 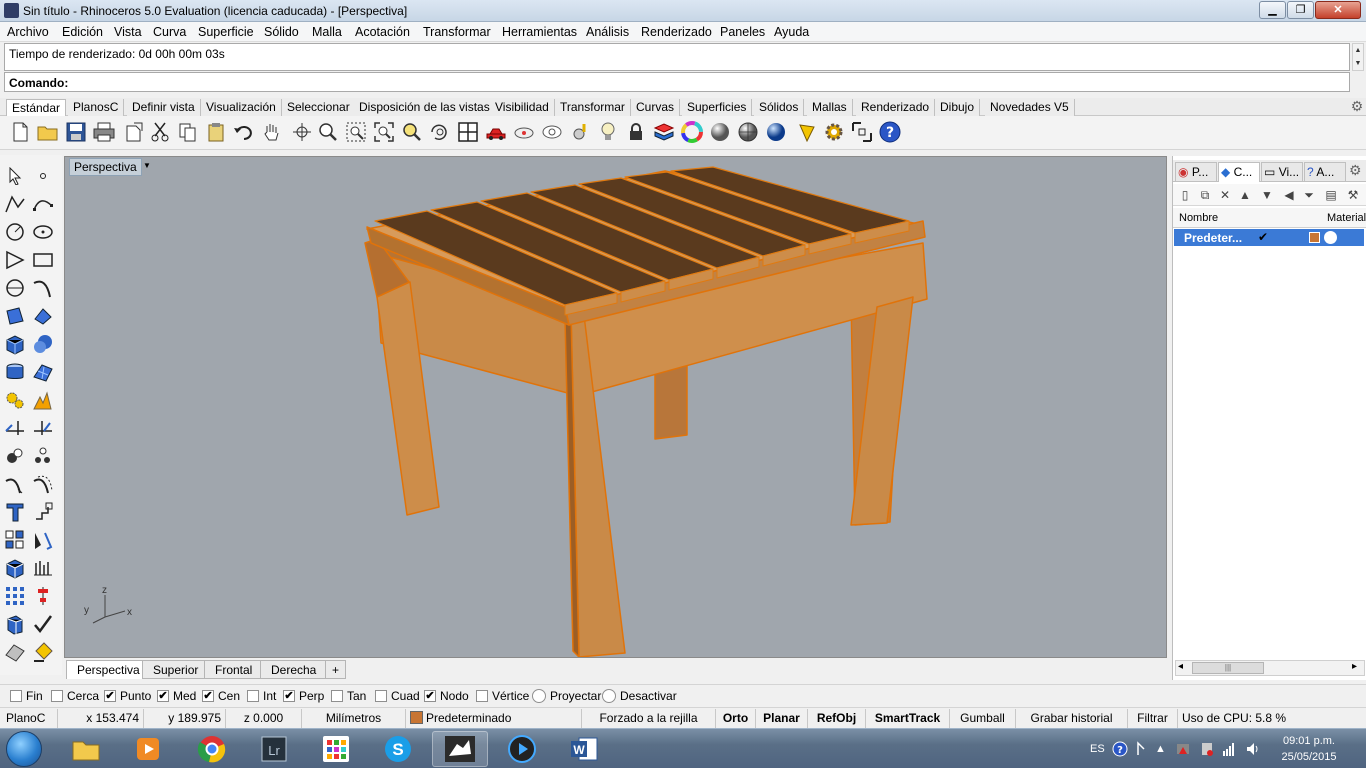 What do you see at coordinates (1207, 748) in the screenshot?
I see `device-tray-icon` at bounding box center [1207, 748].